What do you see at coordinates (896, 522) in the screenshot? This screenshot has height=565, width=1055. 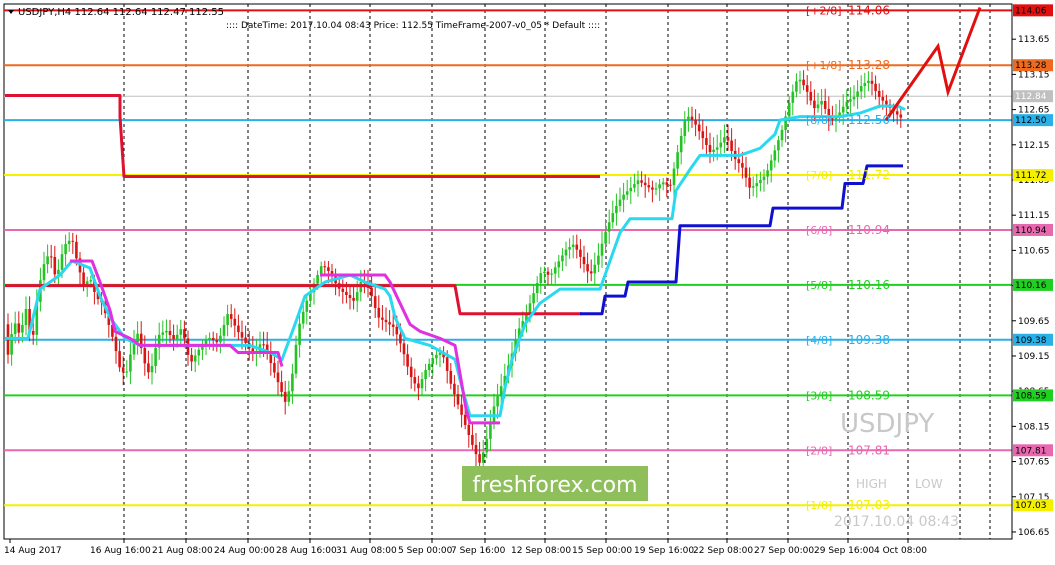 I see `watermark-datetime: 2017.10.04 08:43` at bounding box center [896, 522].